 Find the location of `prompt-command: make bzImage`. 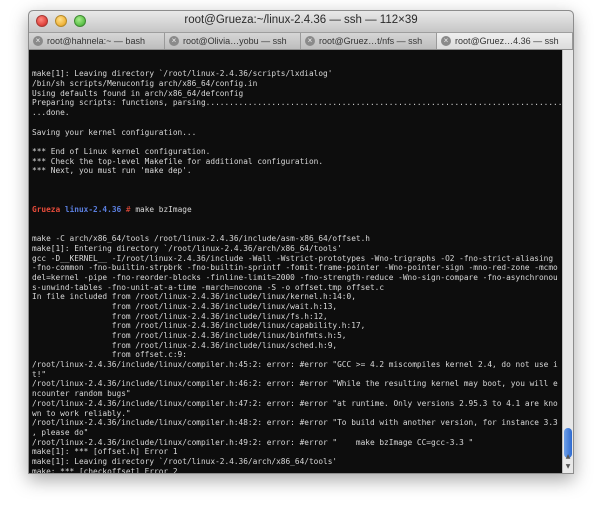

prompt-command: make bzImage is located at coordinates (163, 210).